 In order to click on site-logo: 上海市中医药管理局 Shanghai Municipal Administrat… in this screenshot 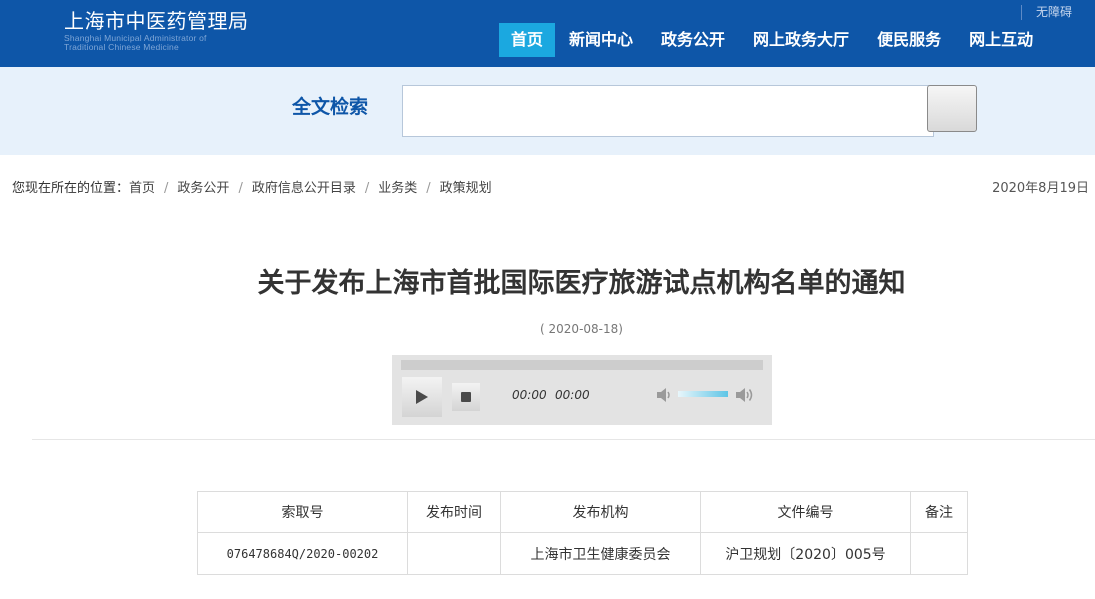, I will do `click(156, 30)`.